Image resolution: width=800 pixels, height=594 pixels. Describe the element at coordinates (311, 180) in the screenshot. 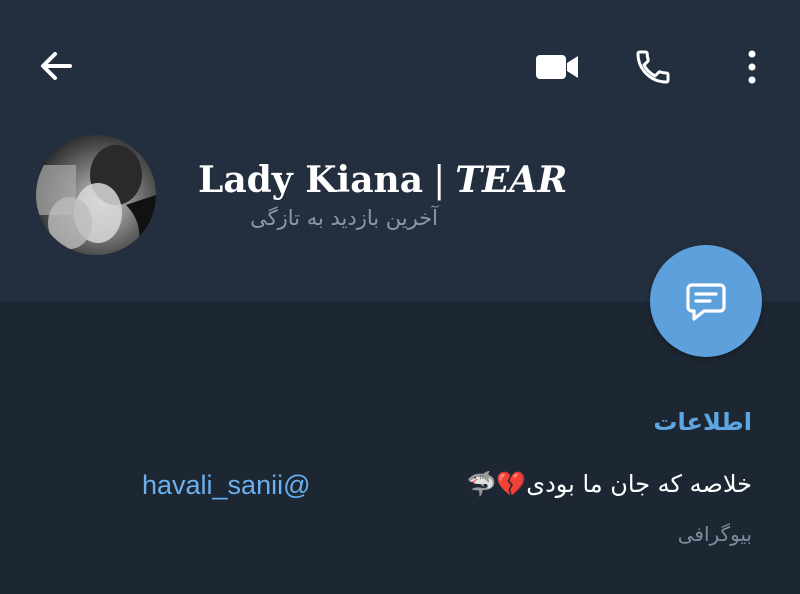

I see `profile-name-text: Lady Kiana` at that location.